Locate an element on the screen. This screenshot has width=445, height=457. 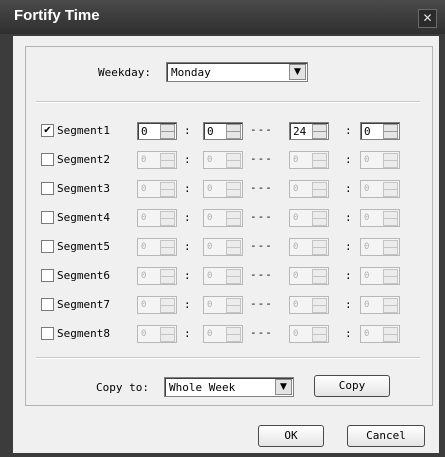
title-bar: Fortify Time ✕ is located at coordinates (222, 17).